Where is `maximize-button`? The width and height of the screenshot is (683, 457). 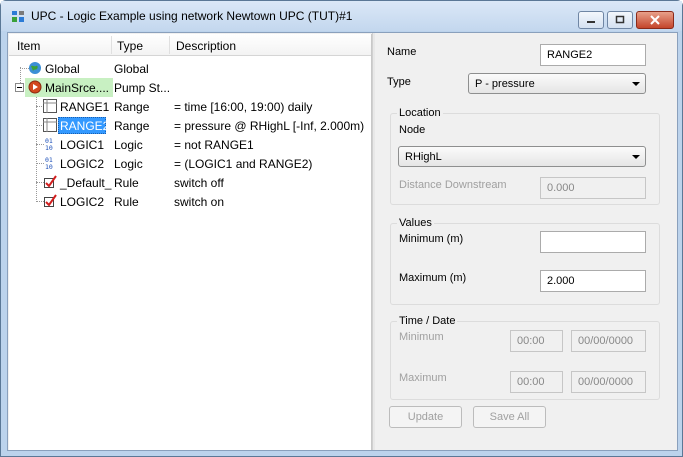 maximize-button is located at coordinates (620, 20).